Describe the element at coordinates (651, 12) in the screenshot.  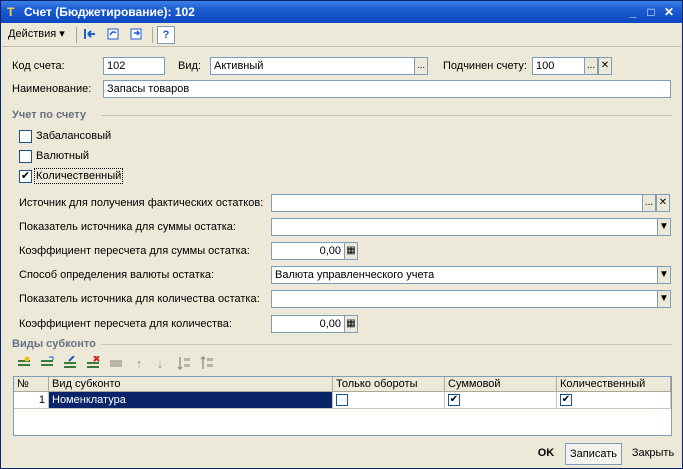
I see `maximize-icon: □` at that location.